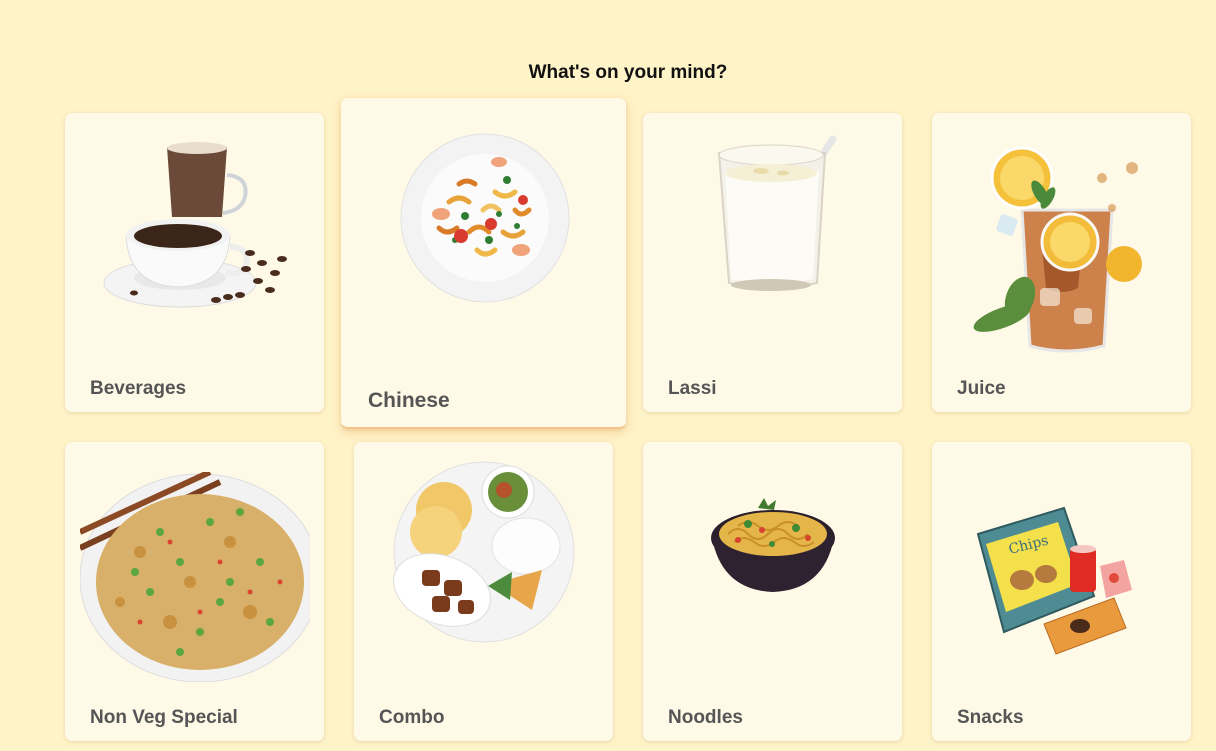 Image resolution: width=1216 pixels, height=751 pixels. What do you see at coordinates (773, 545) in the screenshot?
I see `noodle-bowl-image` at bounding box center [773, 545].